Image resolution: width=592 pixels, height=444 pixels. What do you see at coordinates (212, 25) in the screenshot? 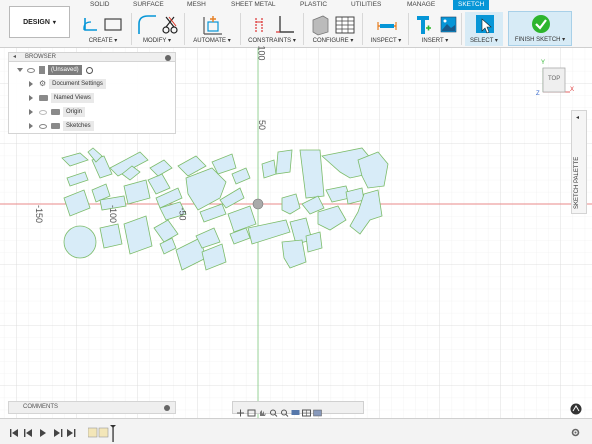
I see `automate-icon` at bounding box center [212, 25].